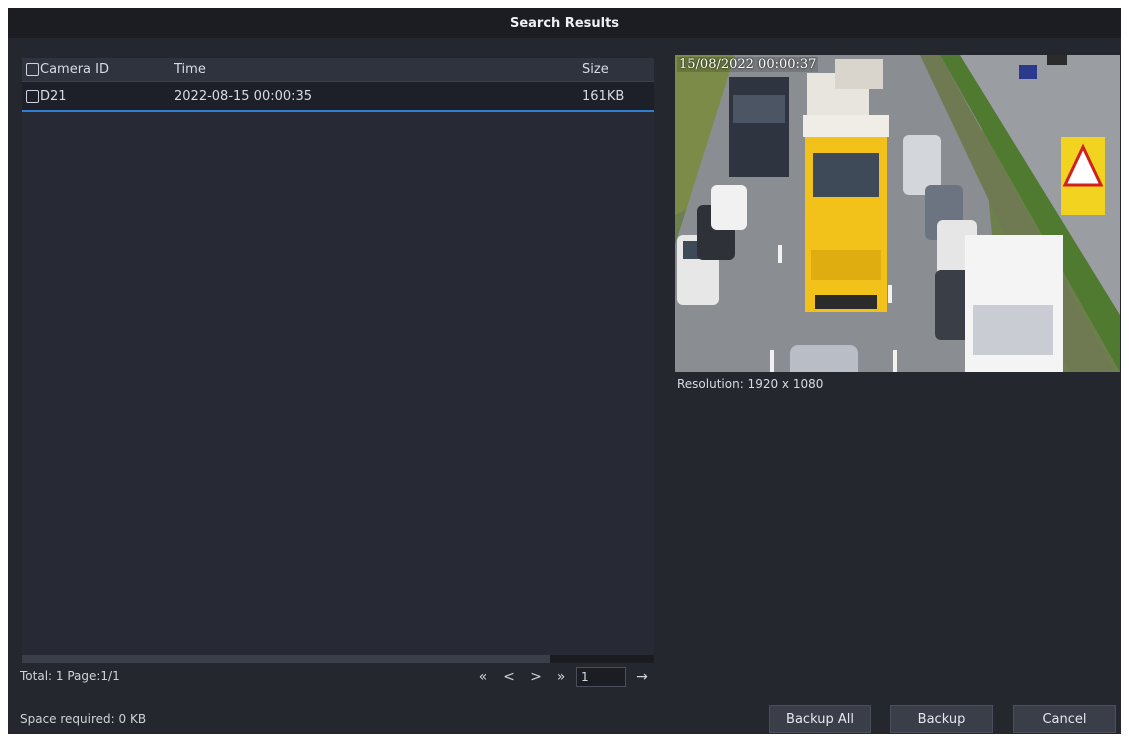 The height and width of the screenshot is (742, 1129). What do you see at coordinates (1064, 719) in the screenshot?
I see `cancel-button: Cancel` at bounding box center [1064, 719].